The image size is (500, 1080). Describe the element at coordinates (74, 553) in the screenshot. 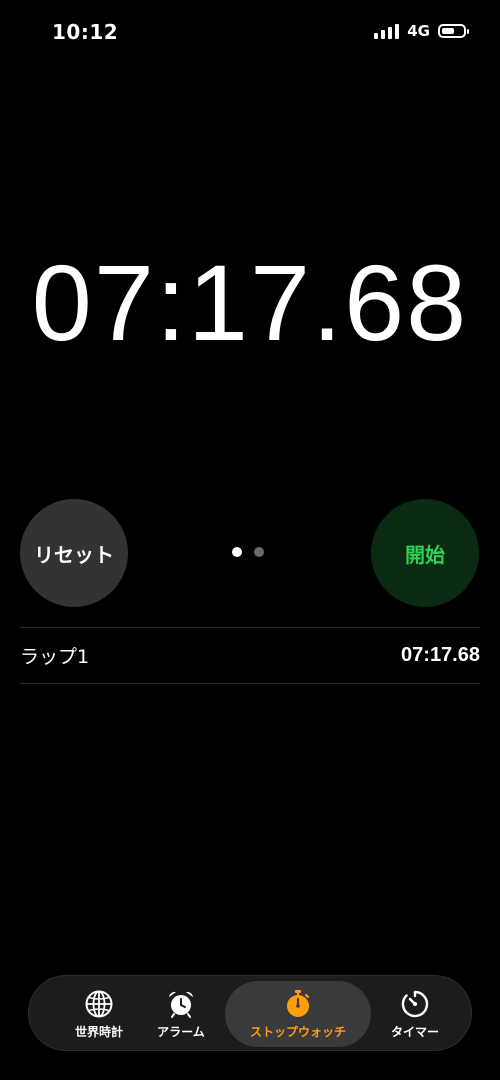

I see `reset-button: リセット` at that location.